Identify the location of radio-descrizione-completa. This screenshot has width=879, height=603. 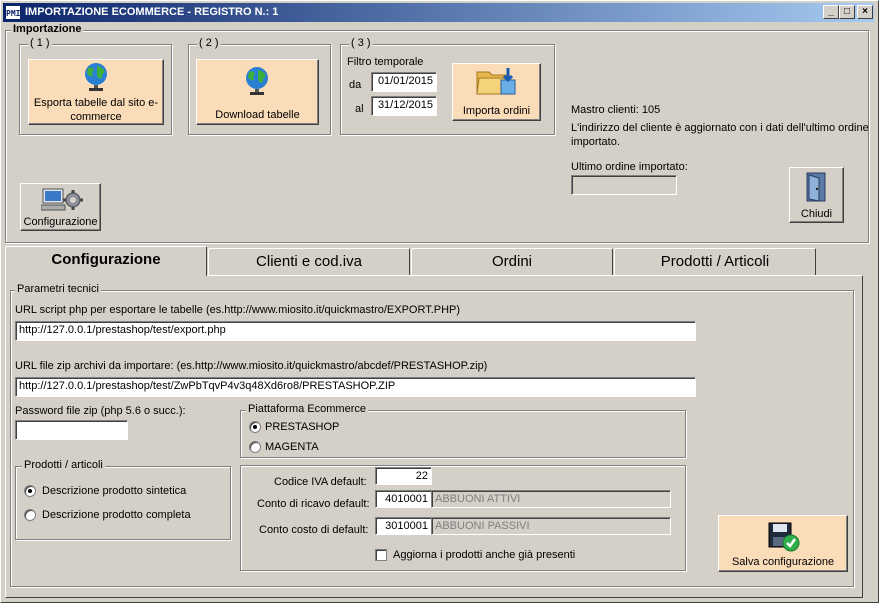
(30, 515).